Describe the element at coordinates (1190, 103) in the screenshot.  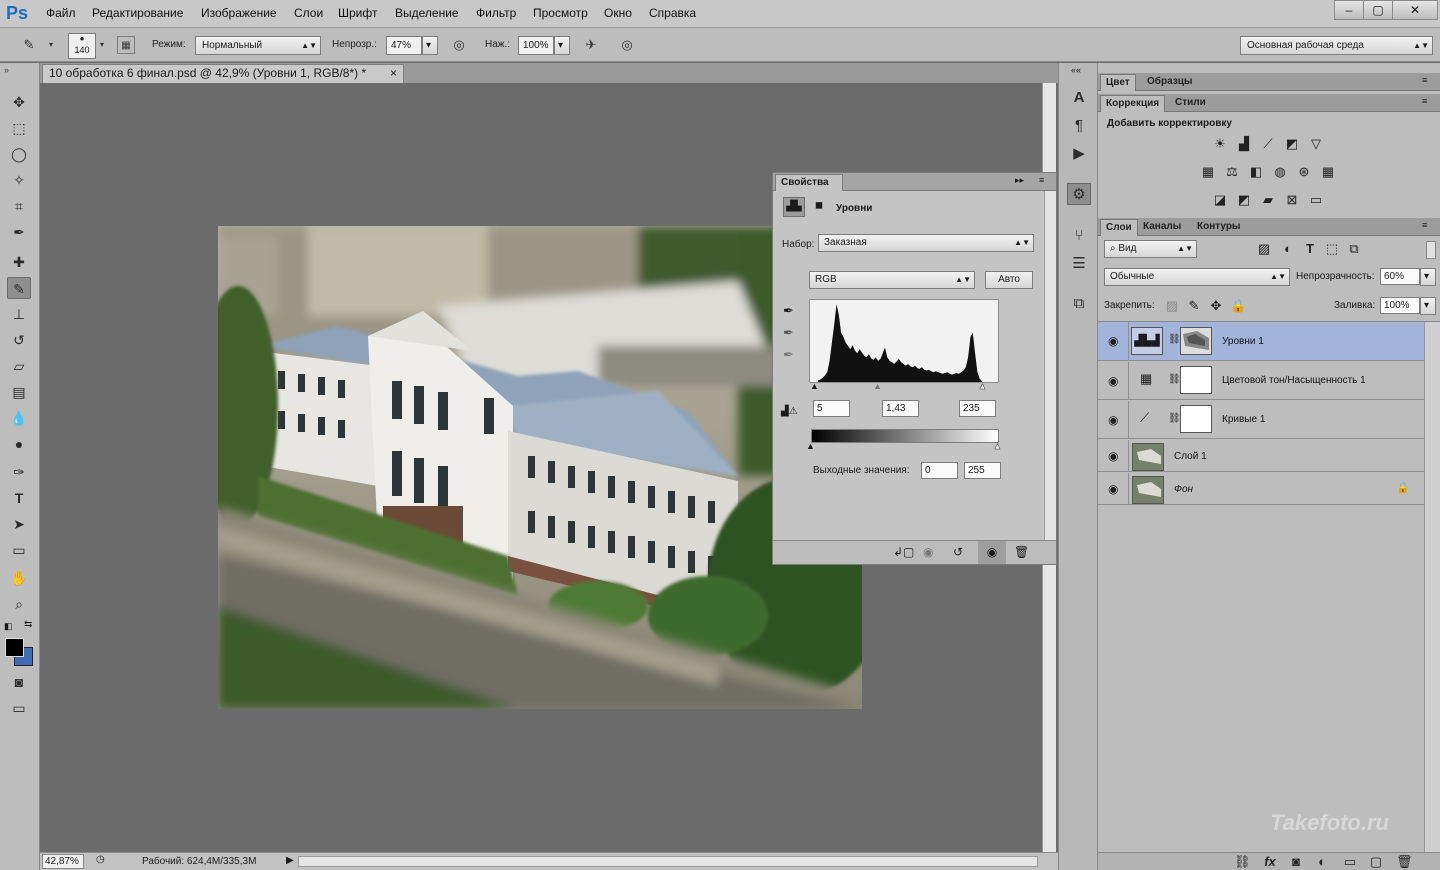
I see `tab-styles: Стили` at that location.